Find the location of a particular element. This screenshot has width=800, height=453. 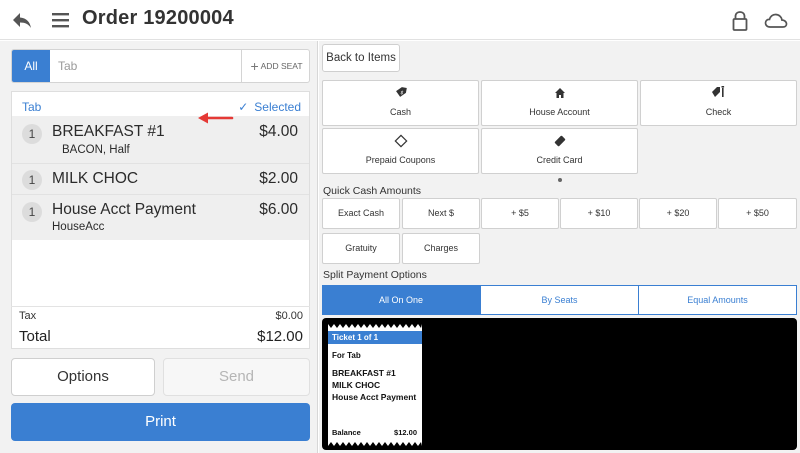

split-payment-title: Split Payment Options is located at coordinates (375, 275).